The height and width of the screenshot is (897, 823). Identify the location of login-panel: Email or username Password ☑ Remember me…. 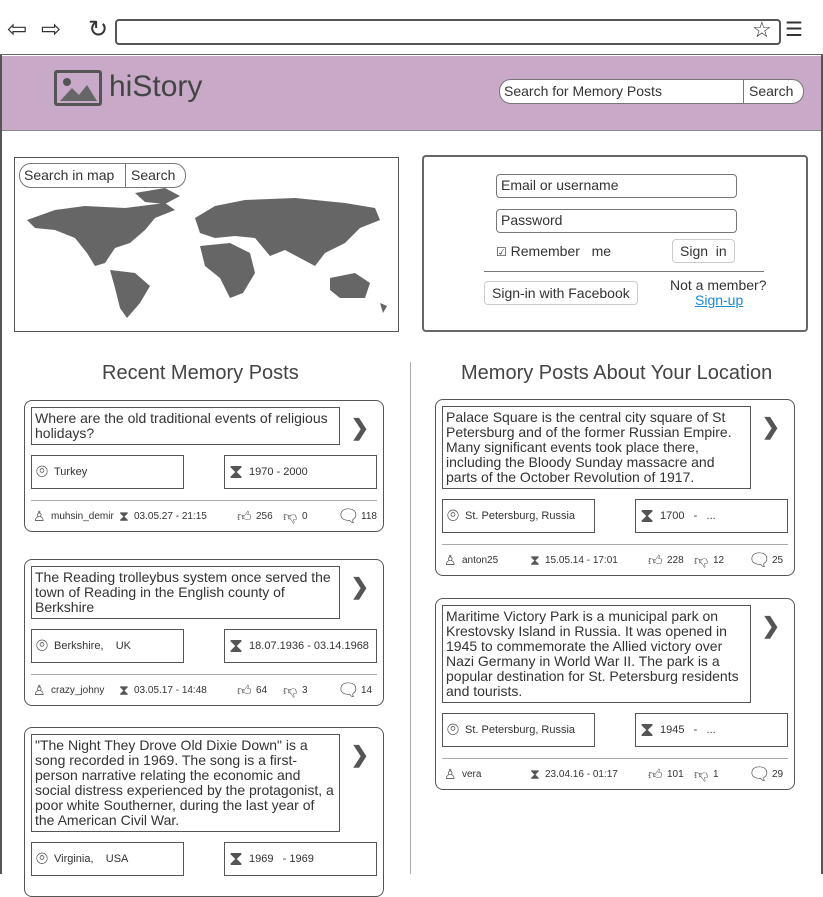
(615, 243).